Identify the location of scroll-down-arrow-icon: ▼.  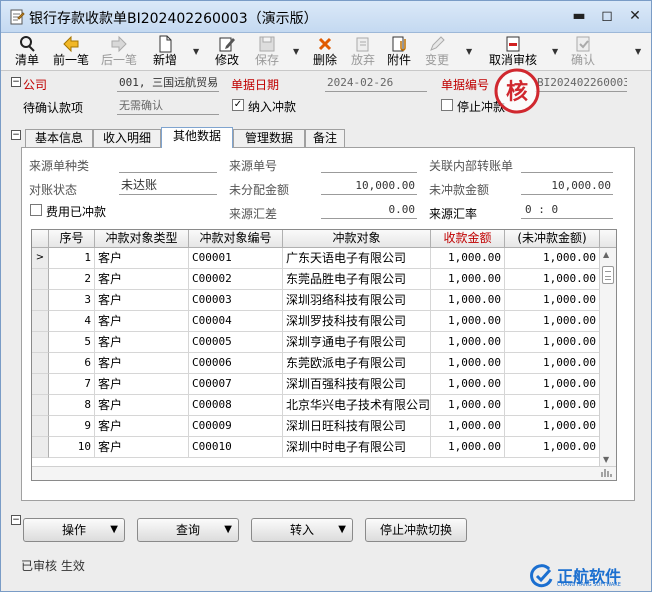
(606, 459).